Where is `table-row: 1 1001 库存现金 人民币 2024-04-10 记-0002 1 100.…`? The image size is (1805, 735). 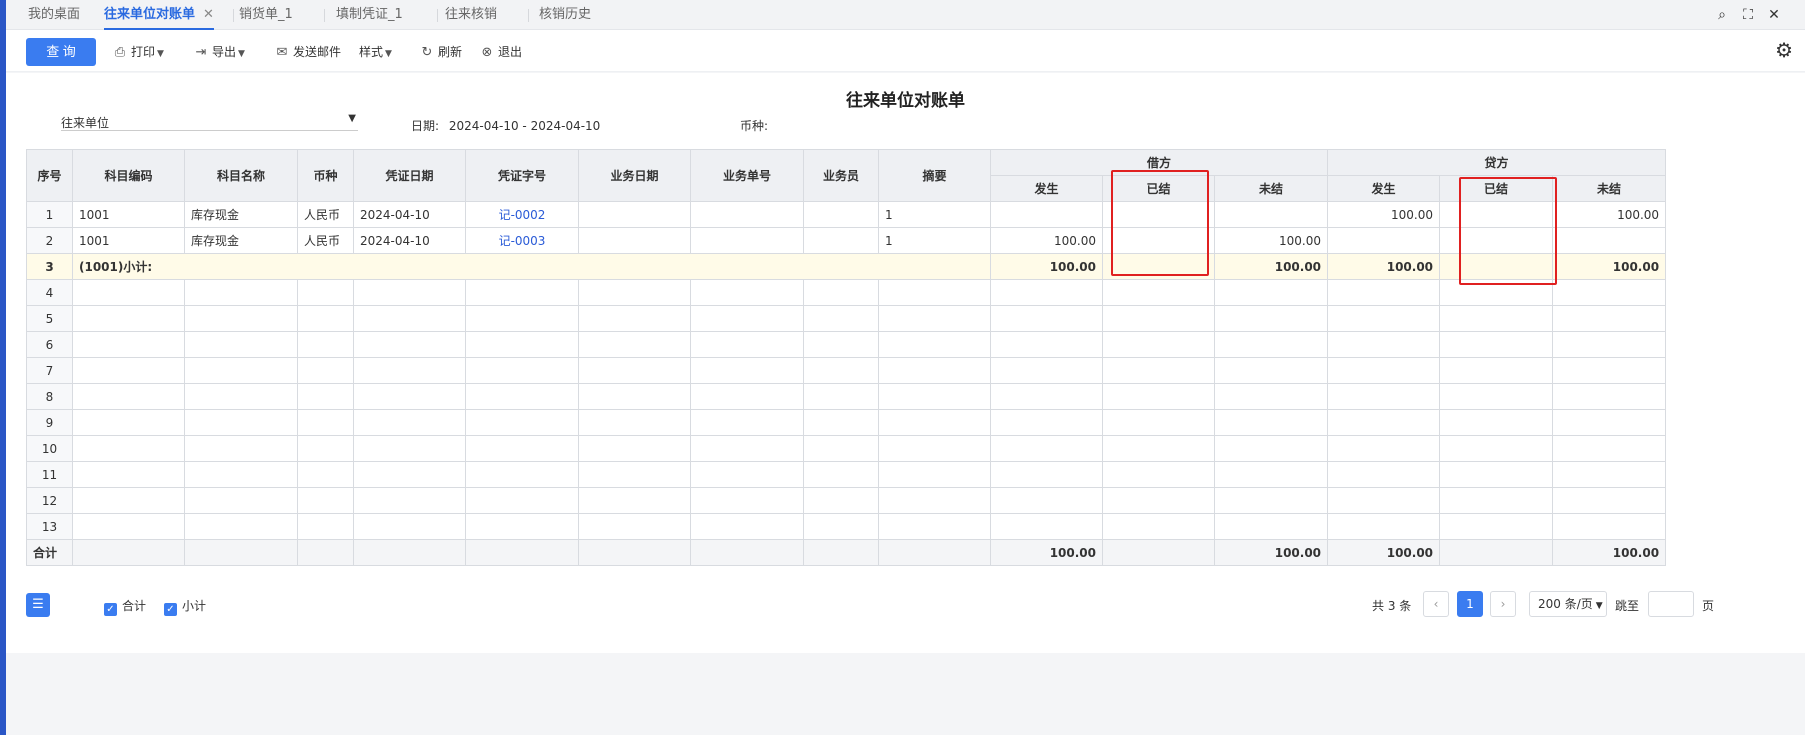 table-row: 1 1001 库存现金 人民币 2024-04-10 记-0002 1 100.… is located at coordinates (846, 214).